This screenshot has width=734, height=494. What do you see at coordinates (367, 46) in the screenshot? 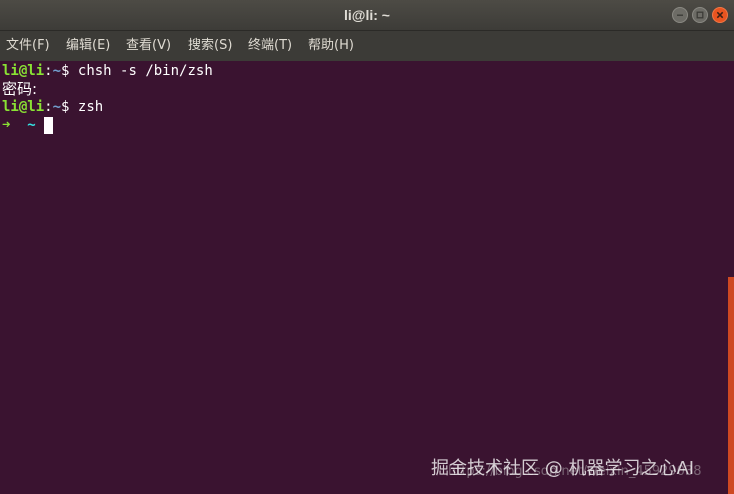
I see `menu-bar: 文件(F) 编辑(E) 查看(V) 搜索(S) 终端(T) 帮助(H)` at bounding box center [367, 46].